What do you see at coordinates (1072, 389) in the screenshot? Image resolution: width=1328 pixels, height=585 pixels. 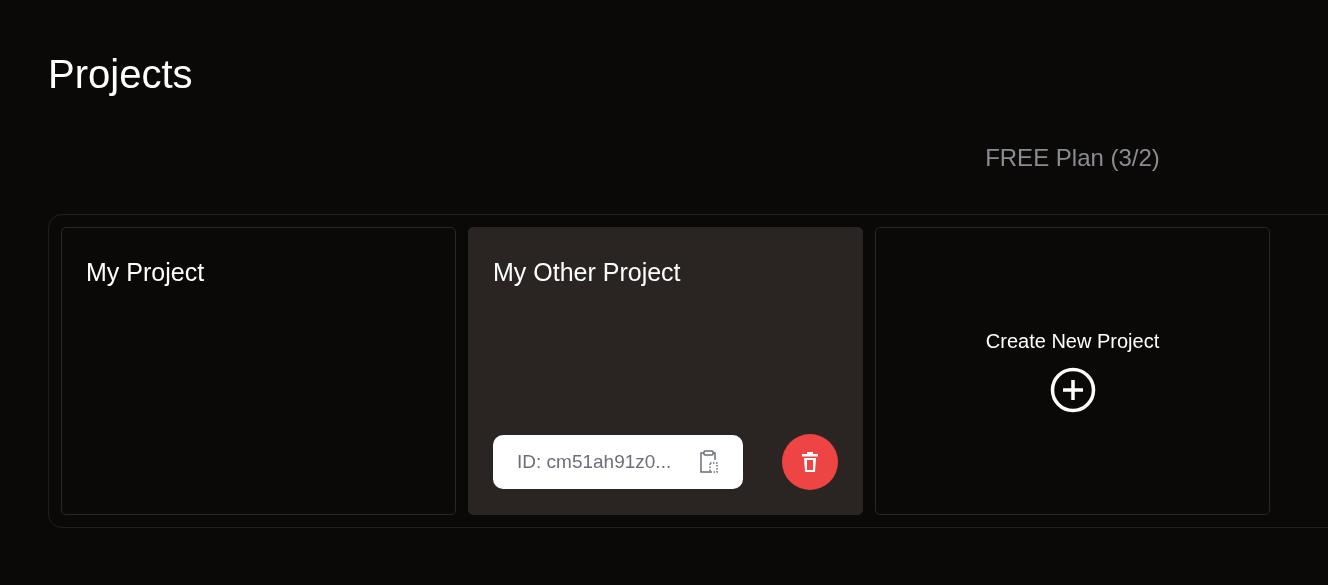 I see `plus-circle-icon` at bounding box center [1072, 389].